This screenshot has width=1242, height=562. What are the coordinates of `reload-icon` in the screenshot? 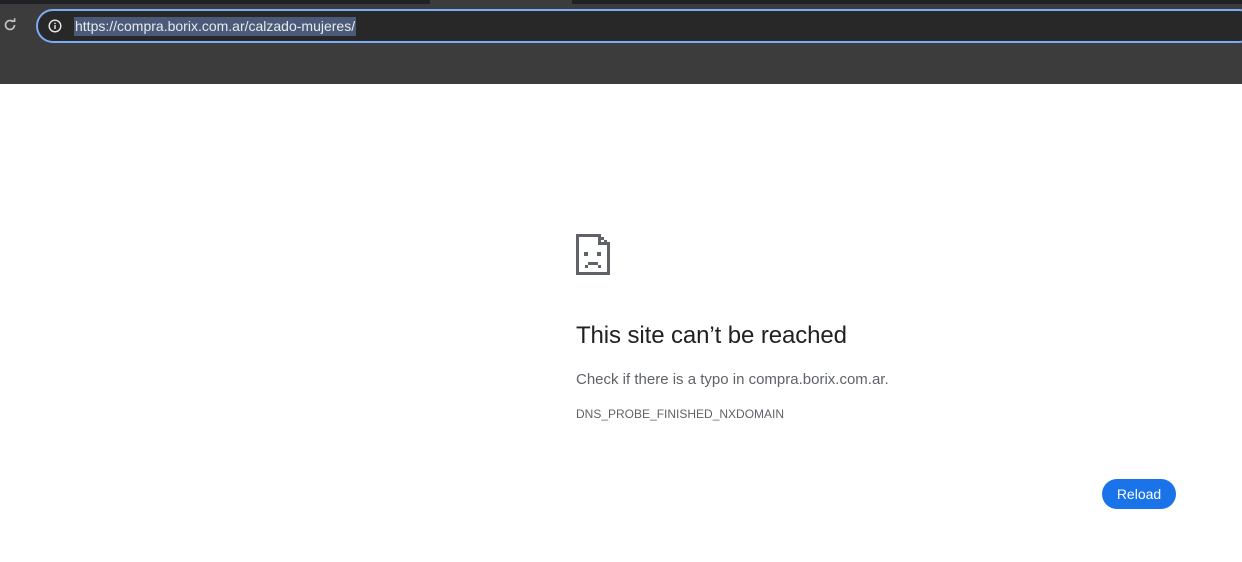 It's located at (10, 25).